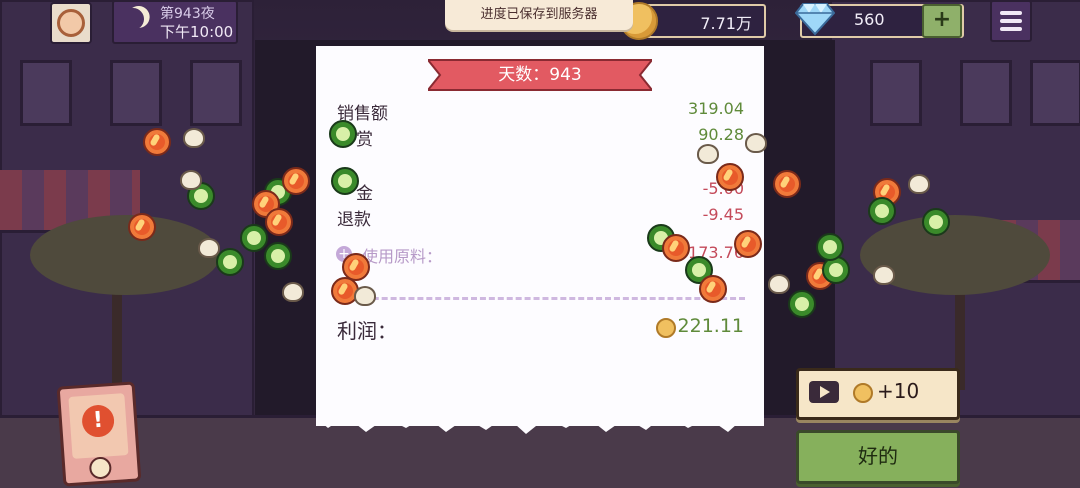  What do you see at coordinates (364, 140) in the screenshot?
I see `tips-label: 赏` at bounding box center [364, 140].